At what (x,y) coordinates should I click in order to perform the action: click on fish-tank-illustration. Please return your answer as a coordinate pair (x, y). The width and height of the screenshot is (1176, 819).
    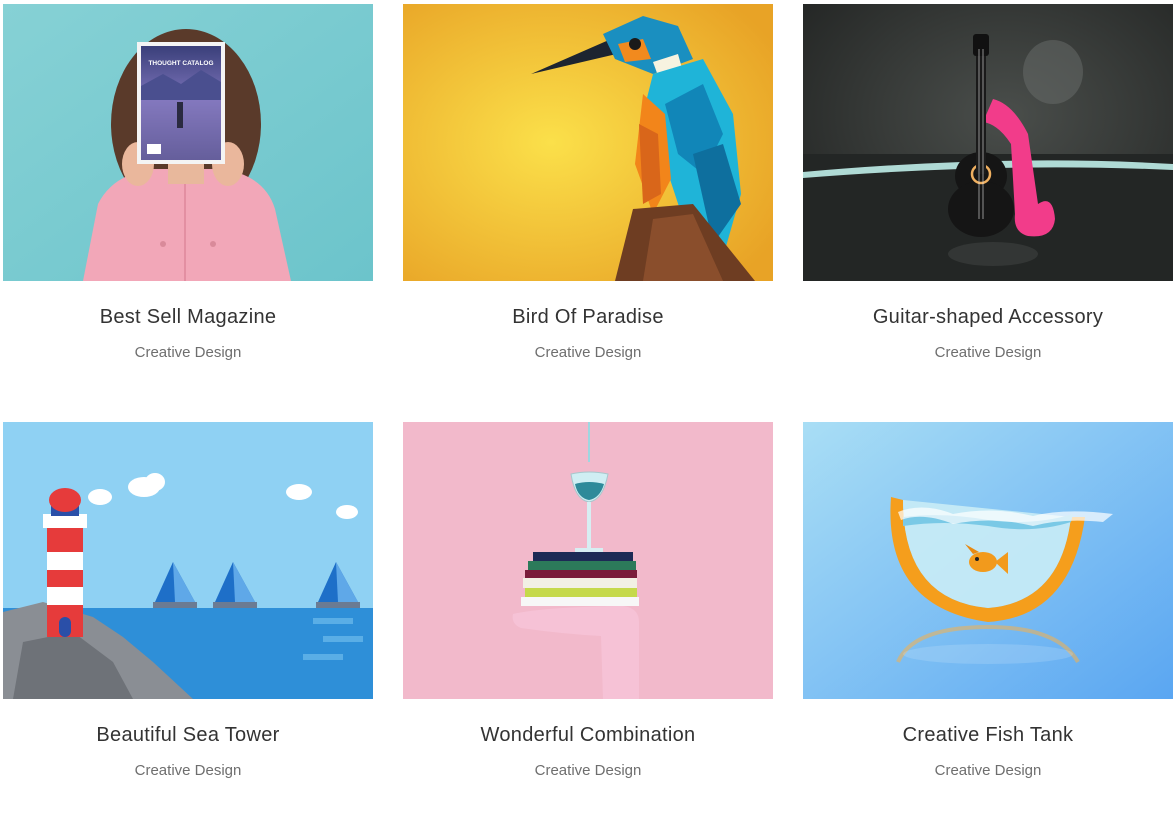
    Looking at the image, I should click on (988, 560).